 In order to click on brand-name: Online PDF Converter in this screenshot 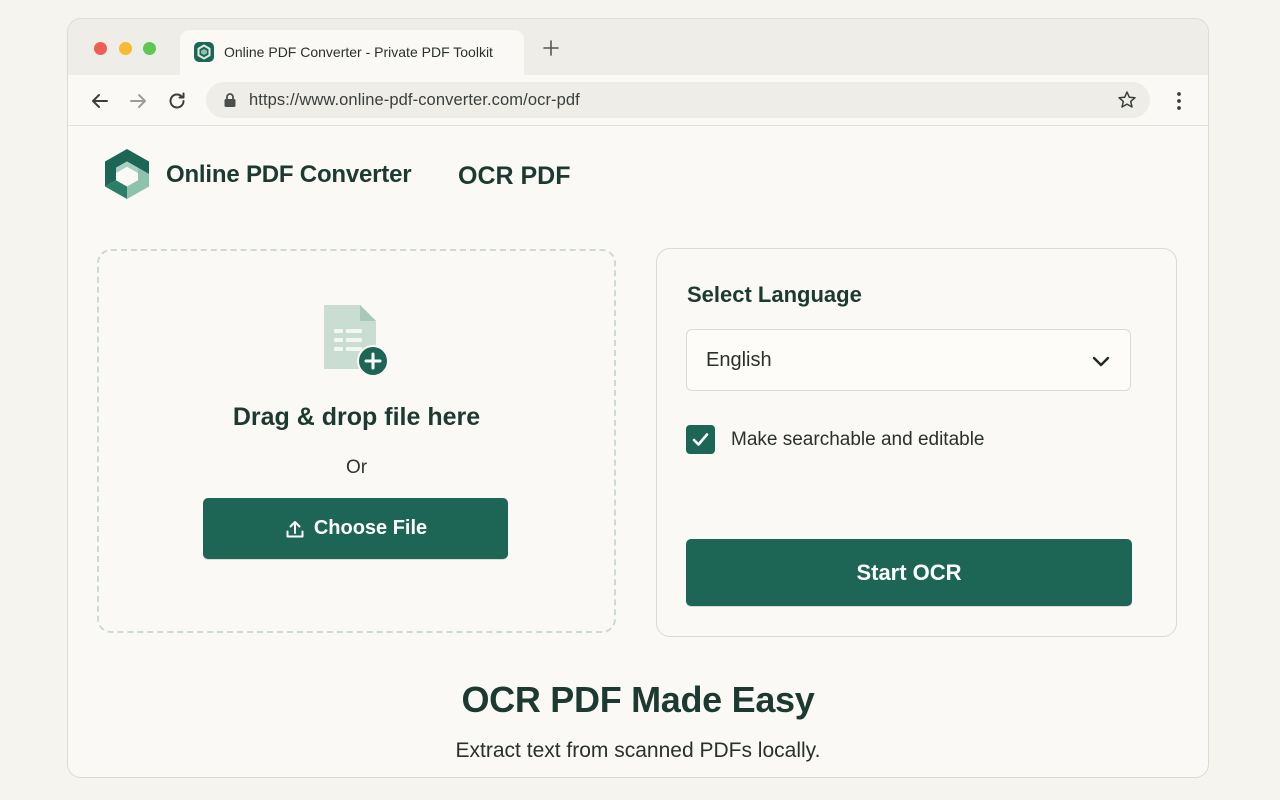, I will do `click(289, 175)`.